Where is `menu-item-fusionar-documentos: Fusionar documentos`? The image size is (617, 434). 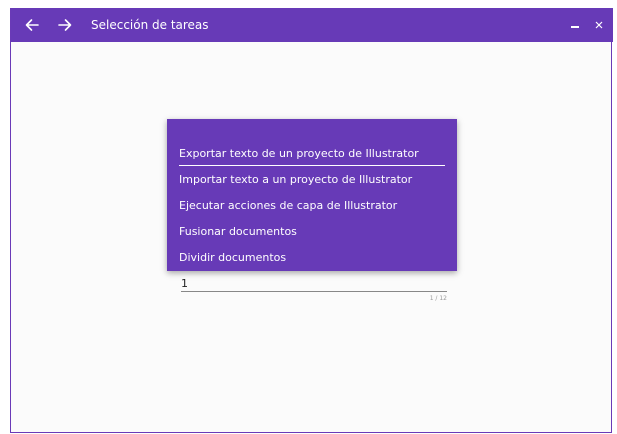
menu-item-fusionar-documentos: Fusionar documentos is located at coordinates (312, 232).